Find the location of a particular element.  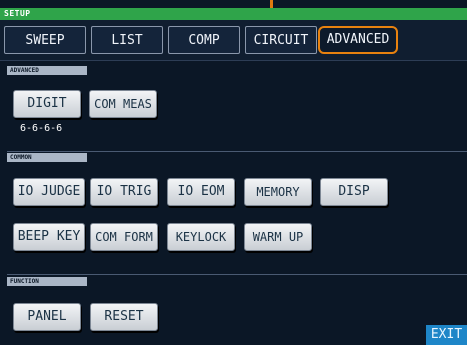

active-tab-pointer is located at coordinates (271, 4).